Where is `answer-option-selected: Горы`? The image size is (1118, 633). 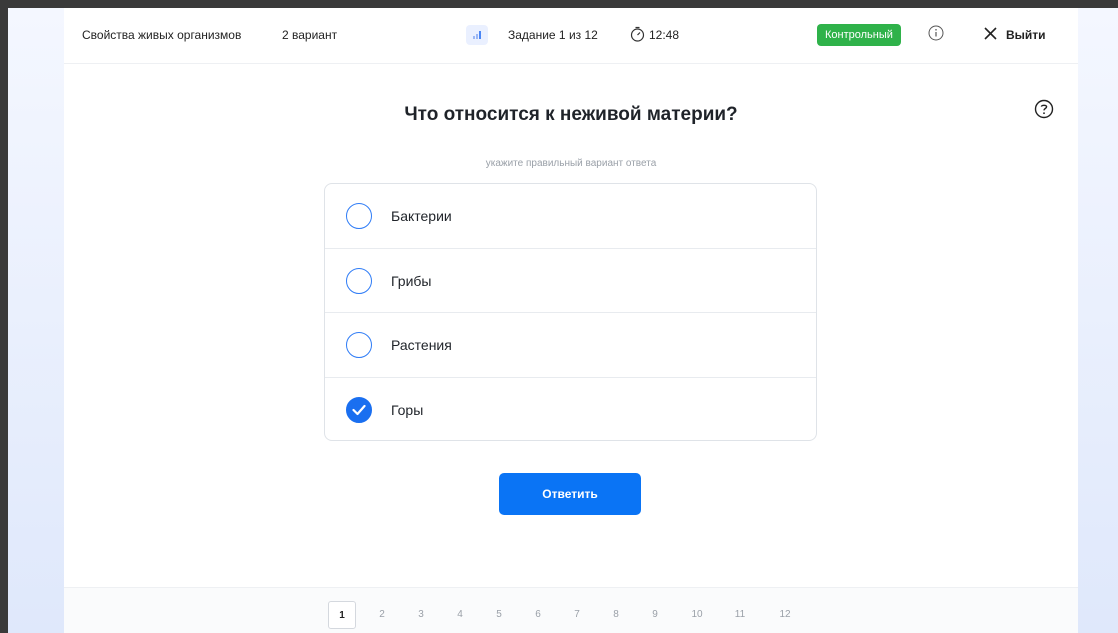
answer-option-selected: Горы is located at coordinates (570, 409).